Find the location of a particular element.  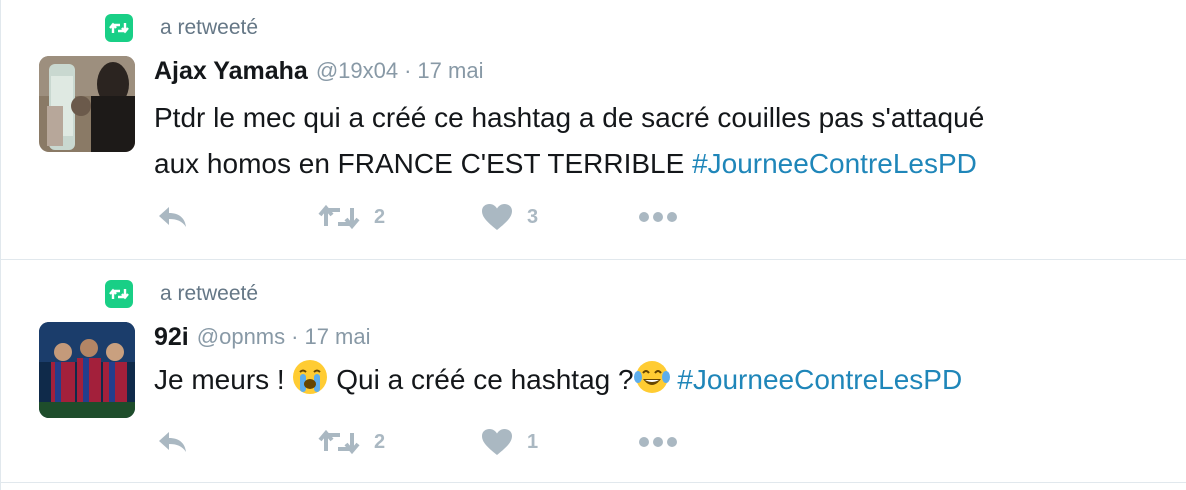

tweet-text-segment: Je meurs ! is located at coordinates (223, 379).